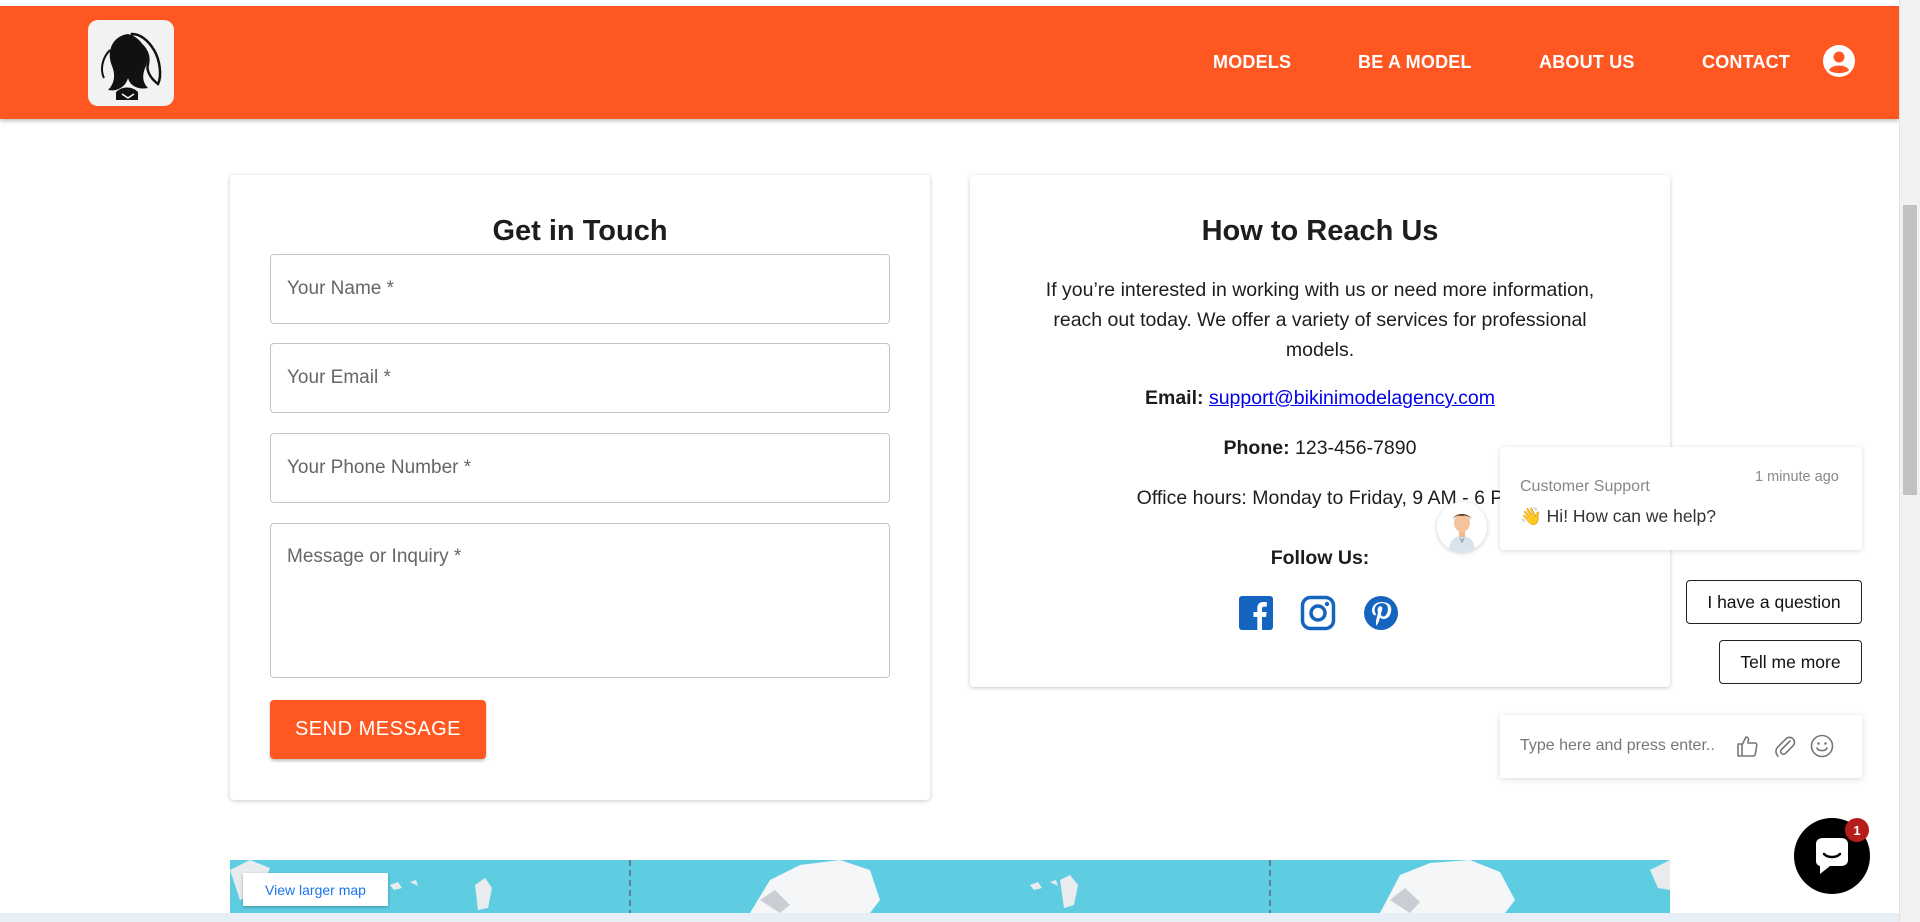  Describe the element at coordinates (580, 231) in the screenshot. I see `contact-form-title: Get in Touch` at that location.